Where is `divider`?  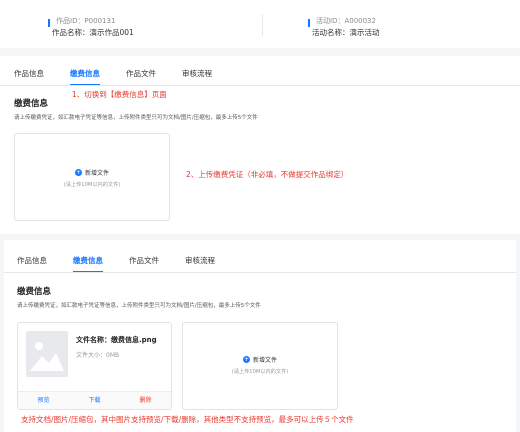 divider is located at coordinates (262, 25).